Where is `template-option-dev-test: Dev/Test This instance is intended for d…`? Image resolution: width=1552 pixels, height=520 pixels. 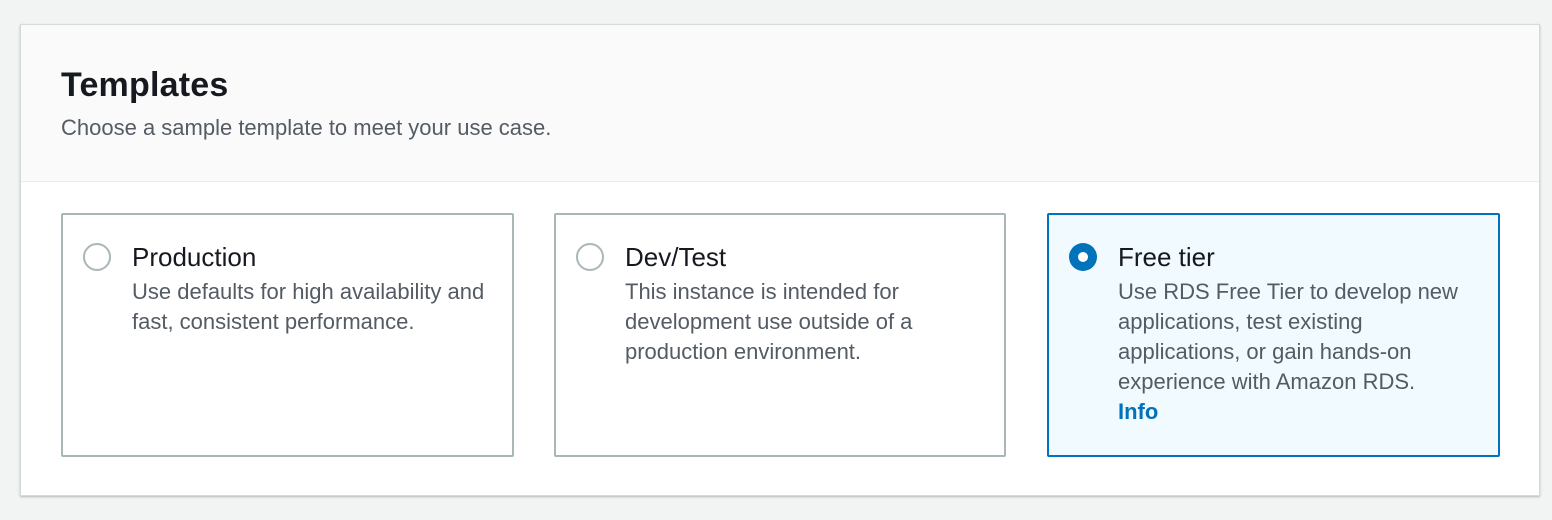 template-option-dev-test: Dev/Test This instance is intended for d… is located at coordinates (780, 335).